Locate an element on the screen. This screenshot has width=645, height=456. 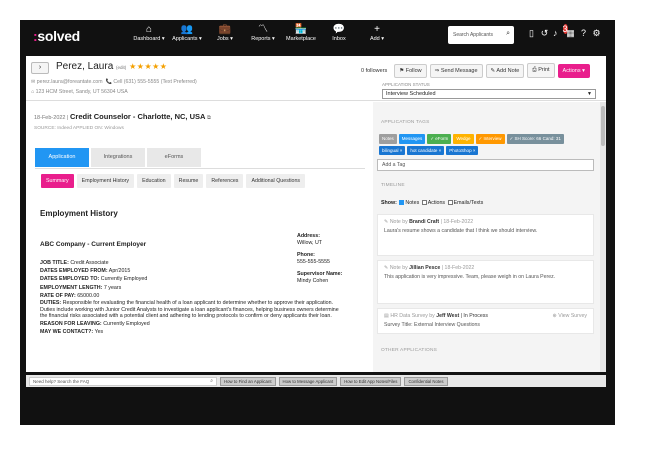
length-row: EMPLOYMENT LENGTH: 7 years is located at coordinates (81, 287).